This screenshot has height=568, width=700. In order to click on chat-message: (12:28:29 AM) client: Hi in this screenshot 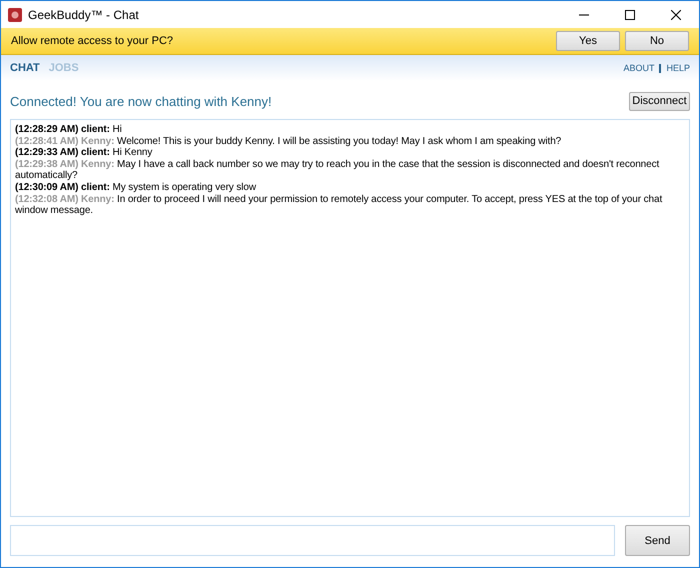, I will do `click(69, 130)`.